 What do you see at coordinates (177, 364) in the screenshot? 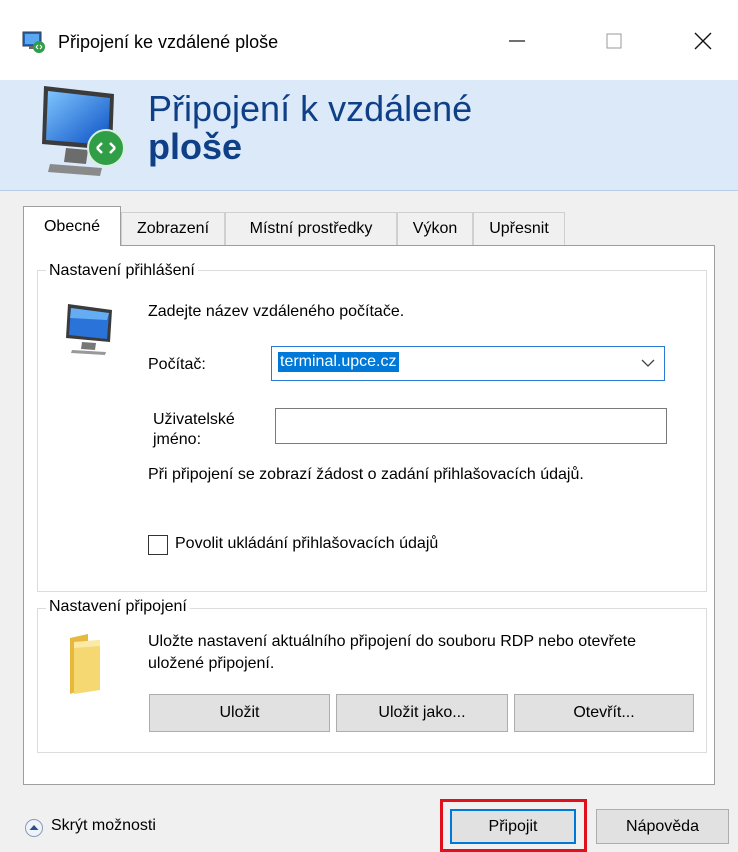
I see `computer-label: Počítač:` at bounding box center [177, 364].